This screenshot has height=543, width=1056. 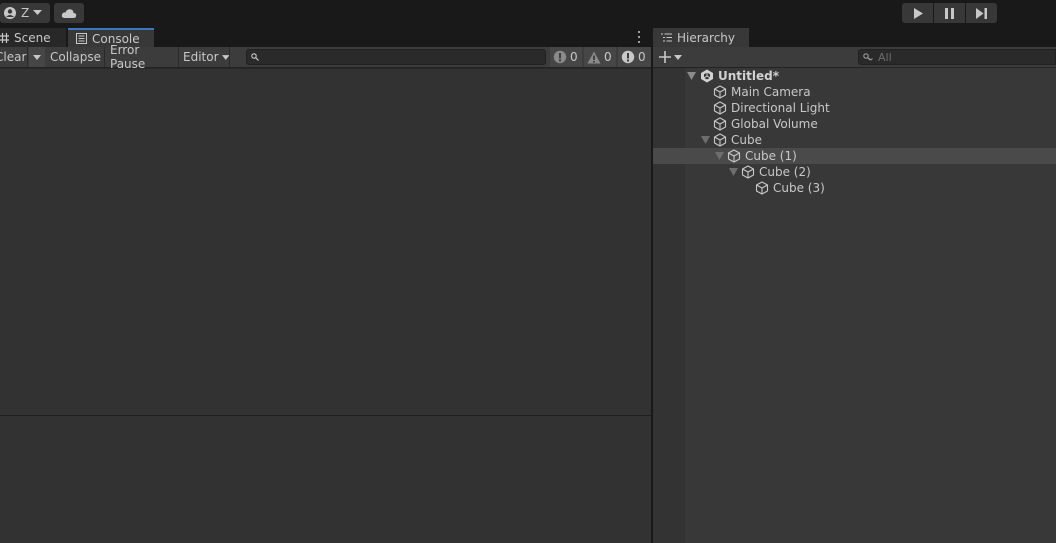 I want to click on pause-button, so click(x=949, y=13).